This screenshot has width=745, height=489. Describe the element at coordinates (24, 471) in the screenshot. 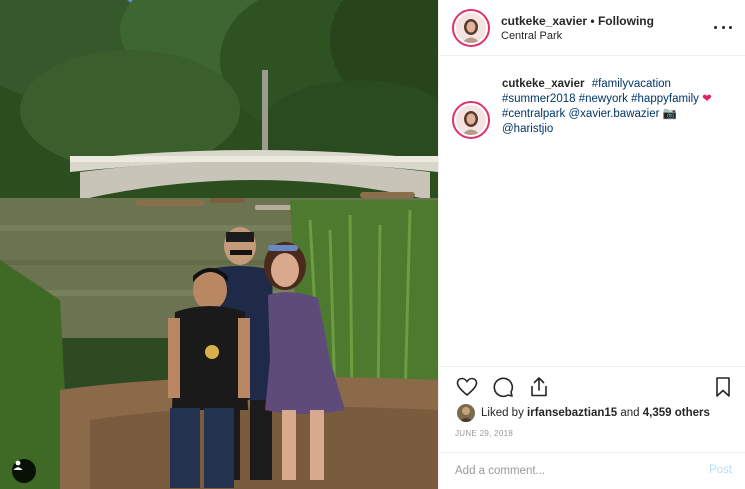

I see `tagged-users-button` at that location.